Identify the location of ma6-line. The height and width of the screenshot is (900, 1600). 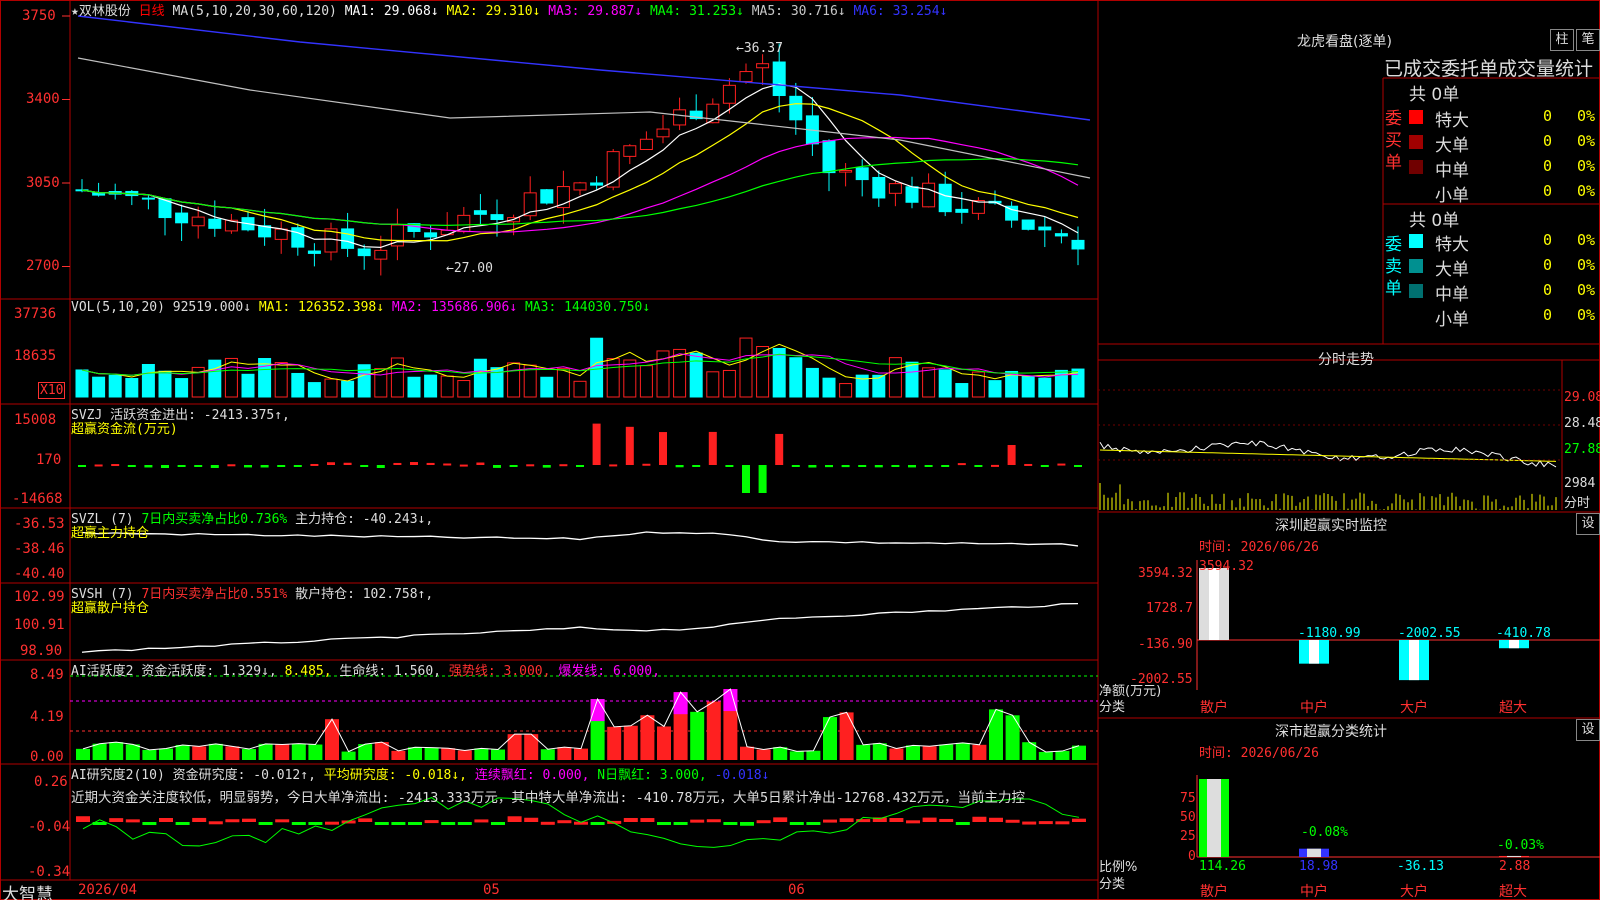
(584, 68).